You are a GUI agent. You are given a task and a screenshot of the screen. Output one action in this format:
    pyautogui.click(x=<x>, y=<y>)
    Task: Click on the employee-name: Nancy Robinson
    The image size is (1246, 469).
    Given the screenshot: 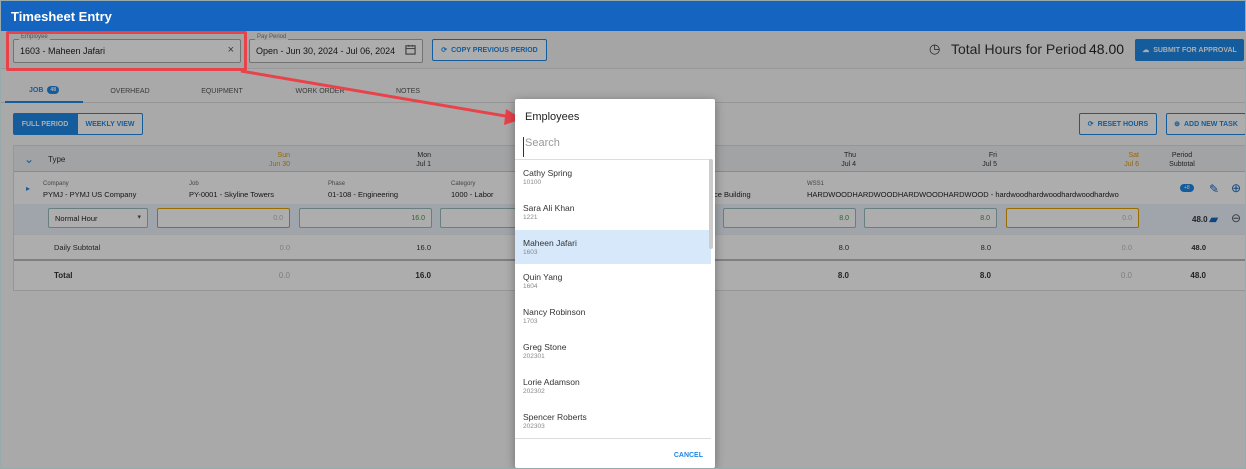 What is the action you would take?
    pyautogui.click(x=554, y=312)
    